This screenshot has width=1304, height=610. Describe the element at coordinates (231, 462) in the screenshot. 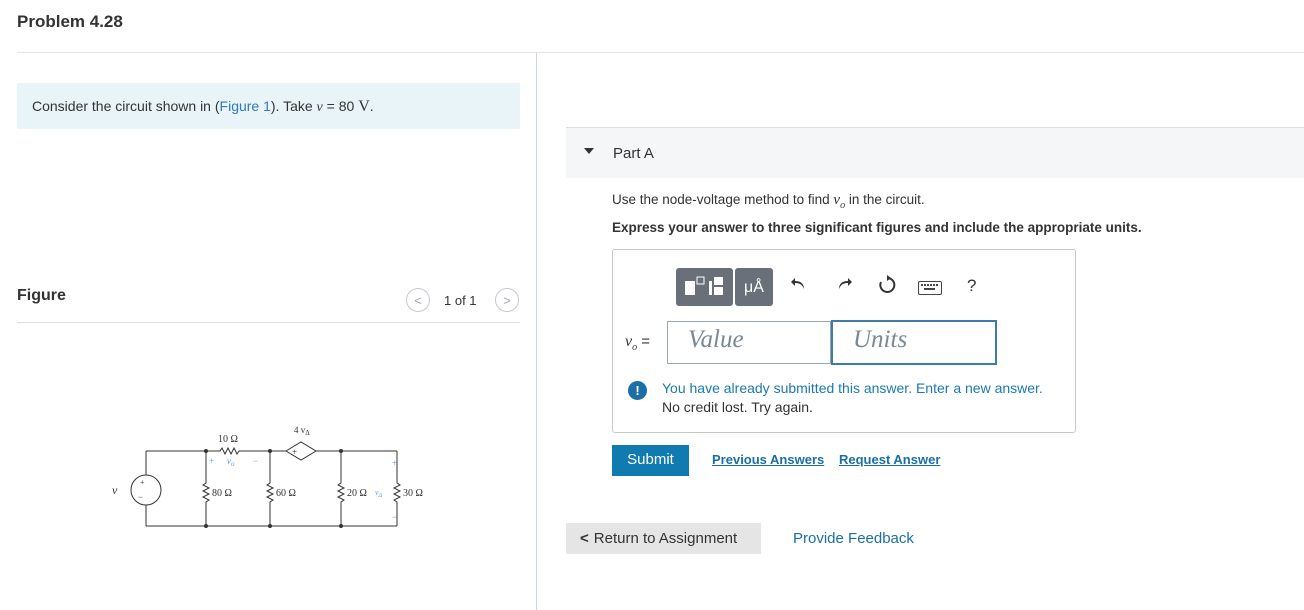

I see `vo-label: vo` at that location.